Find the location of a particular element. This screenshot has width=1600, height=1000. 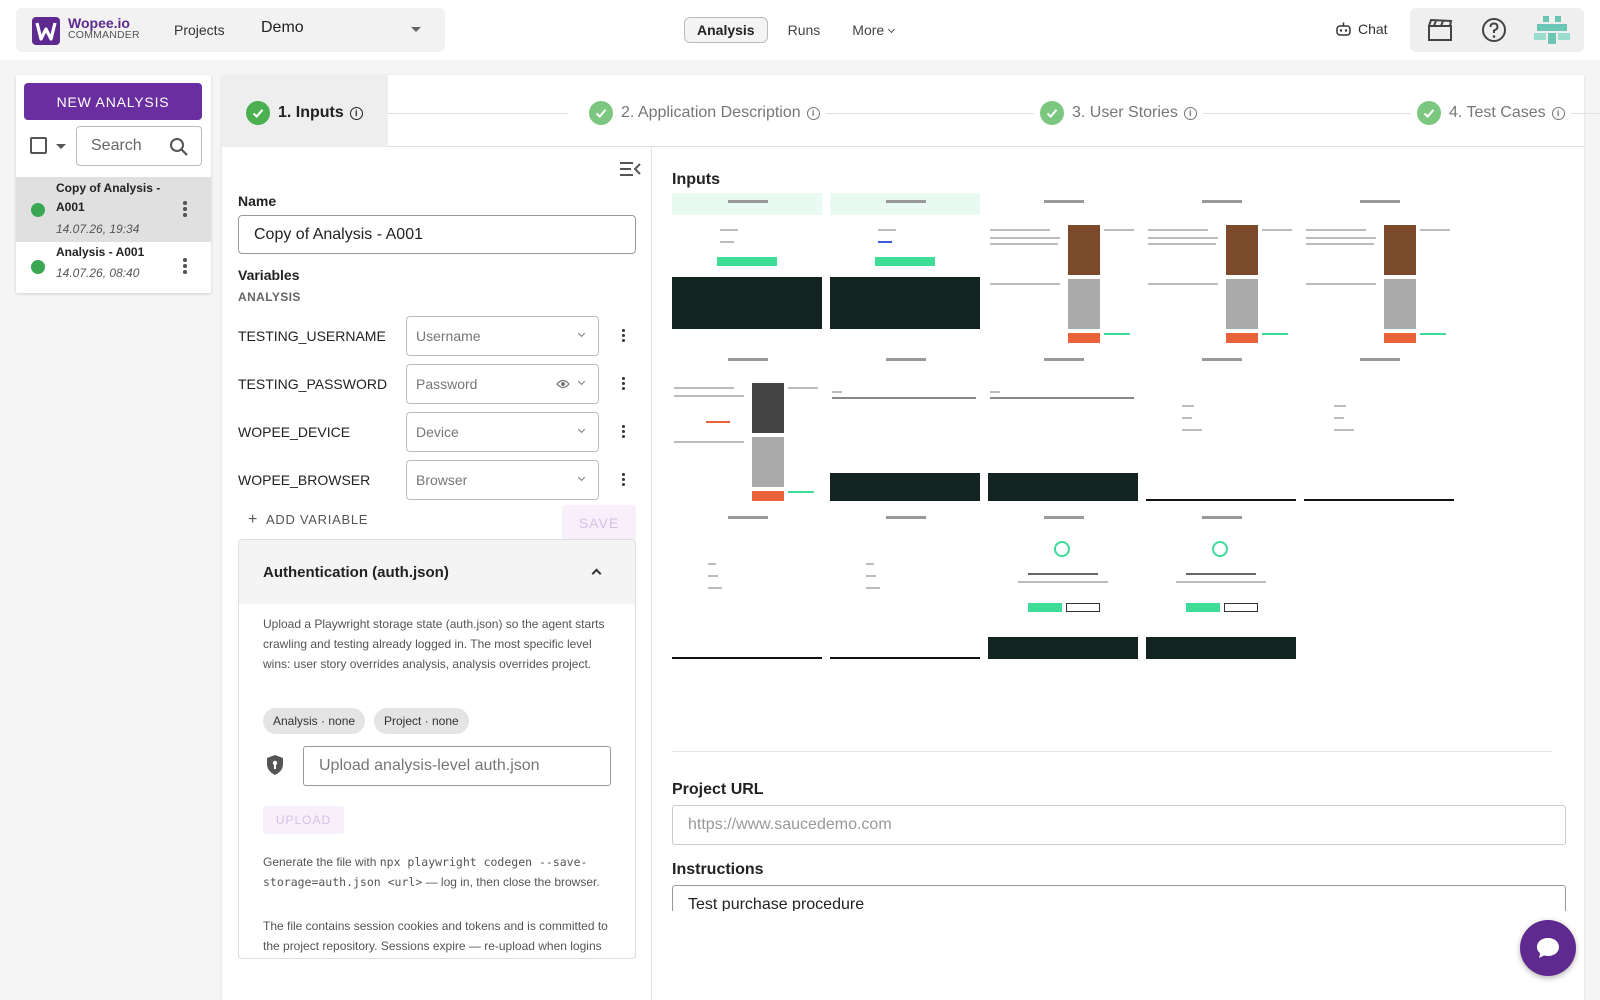

select-all-checkbox is located at coordinates (38, 145).